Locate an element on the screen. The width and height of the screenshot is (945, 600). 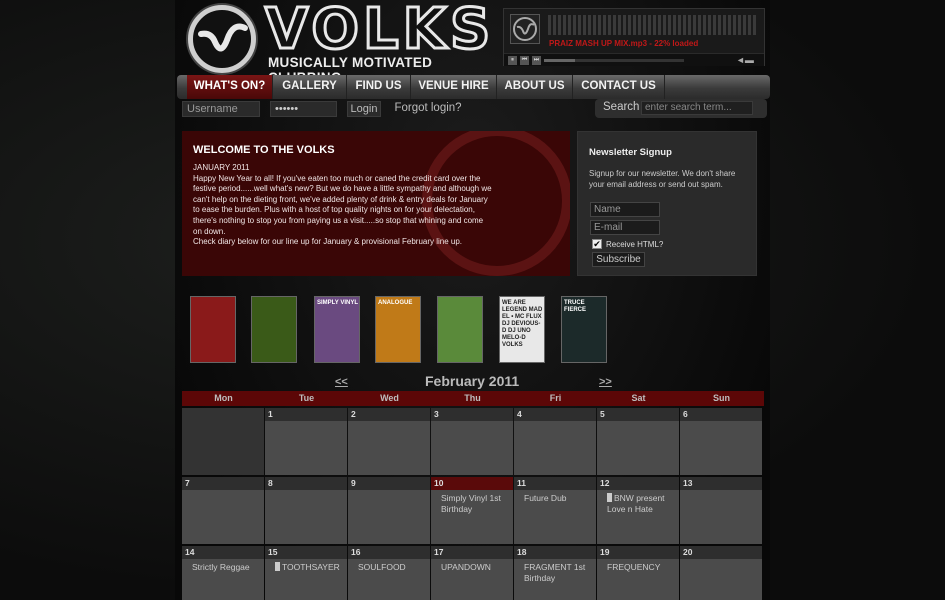
calendar-day-cell: 18 FRAGMENT 1st Birthday is located at coordinates (555, 573).